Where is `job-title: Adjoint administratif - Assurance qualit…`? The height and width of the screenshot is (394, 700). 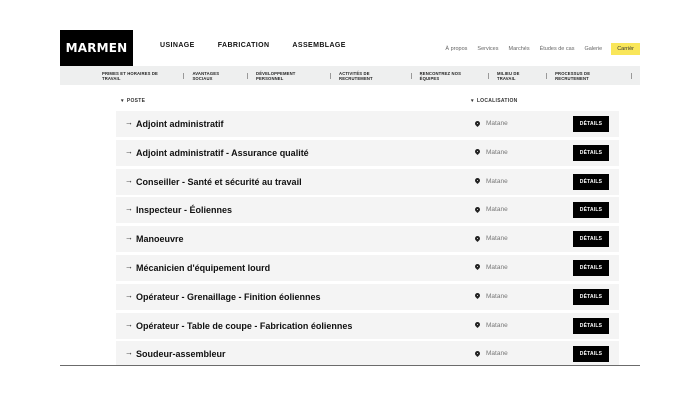
job-title: Adjoint administratif - Assurance qualit… is located at coordinates (222, 153).